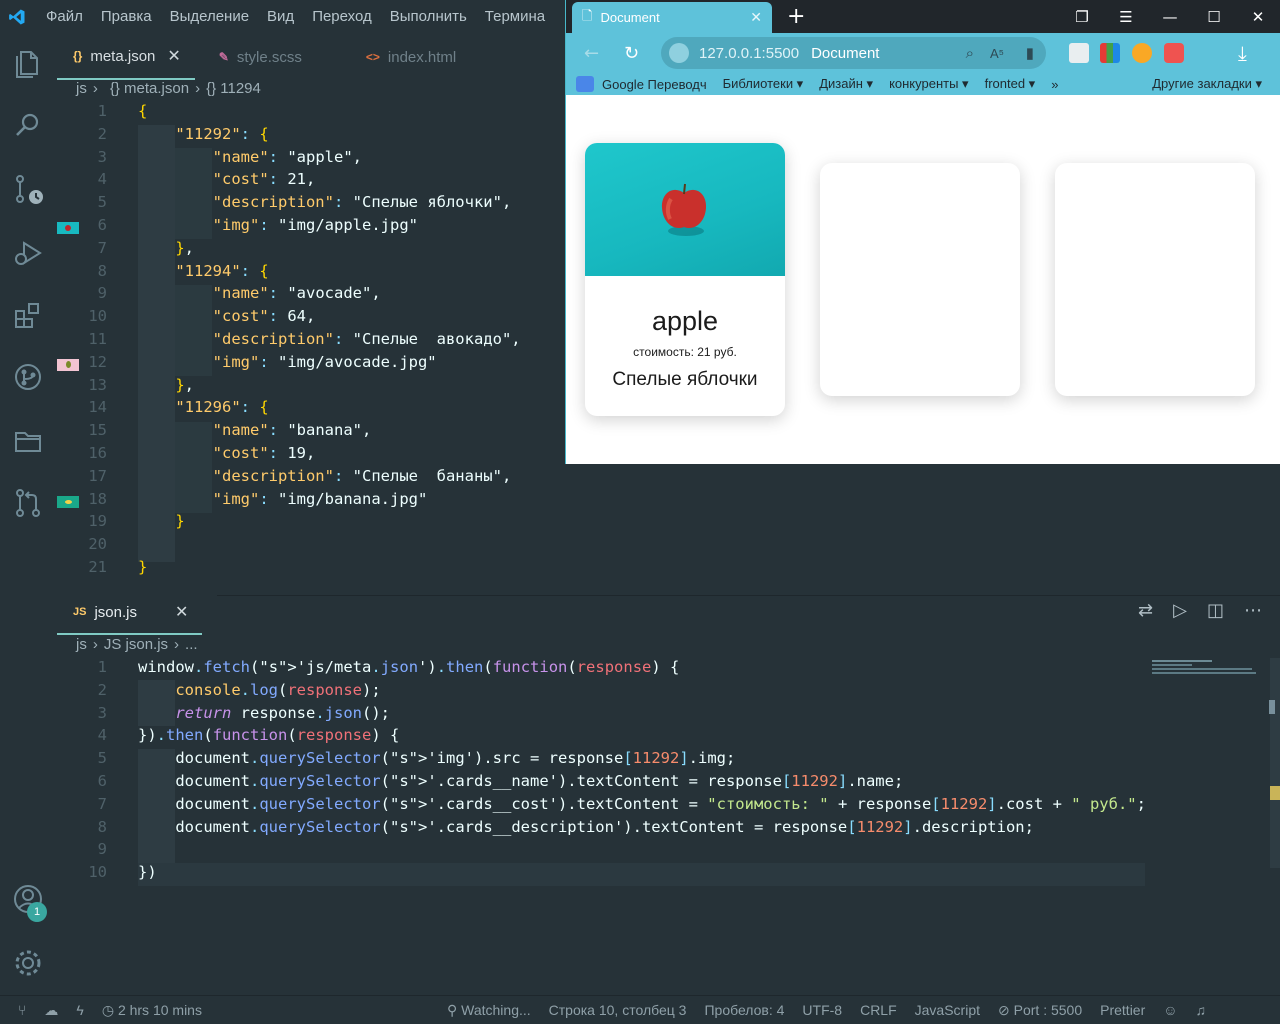 The height and width of the screenshot is (1024, 1280). What do you see at coordinates (631, 53) in the screenshot?
I see `reload-icon: ↻` at bounding box center [631, 53].